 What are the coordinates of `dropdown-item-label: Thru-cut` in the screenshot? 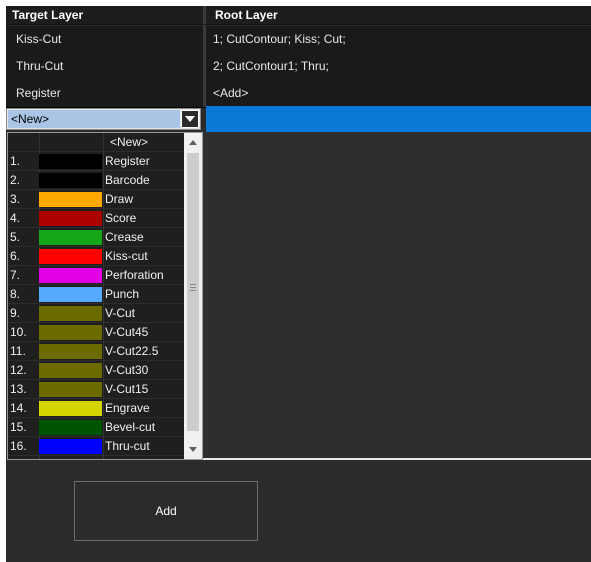 It's located at (127, 446).